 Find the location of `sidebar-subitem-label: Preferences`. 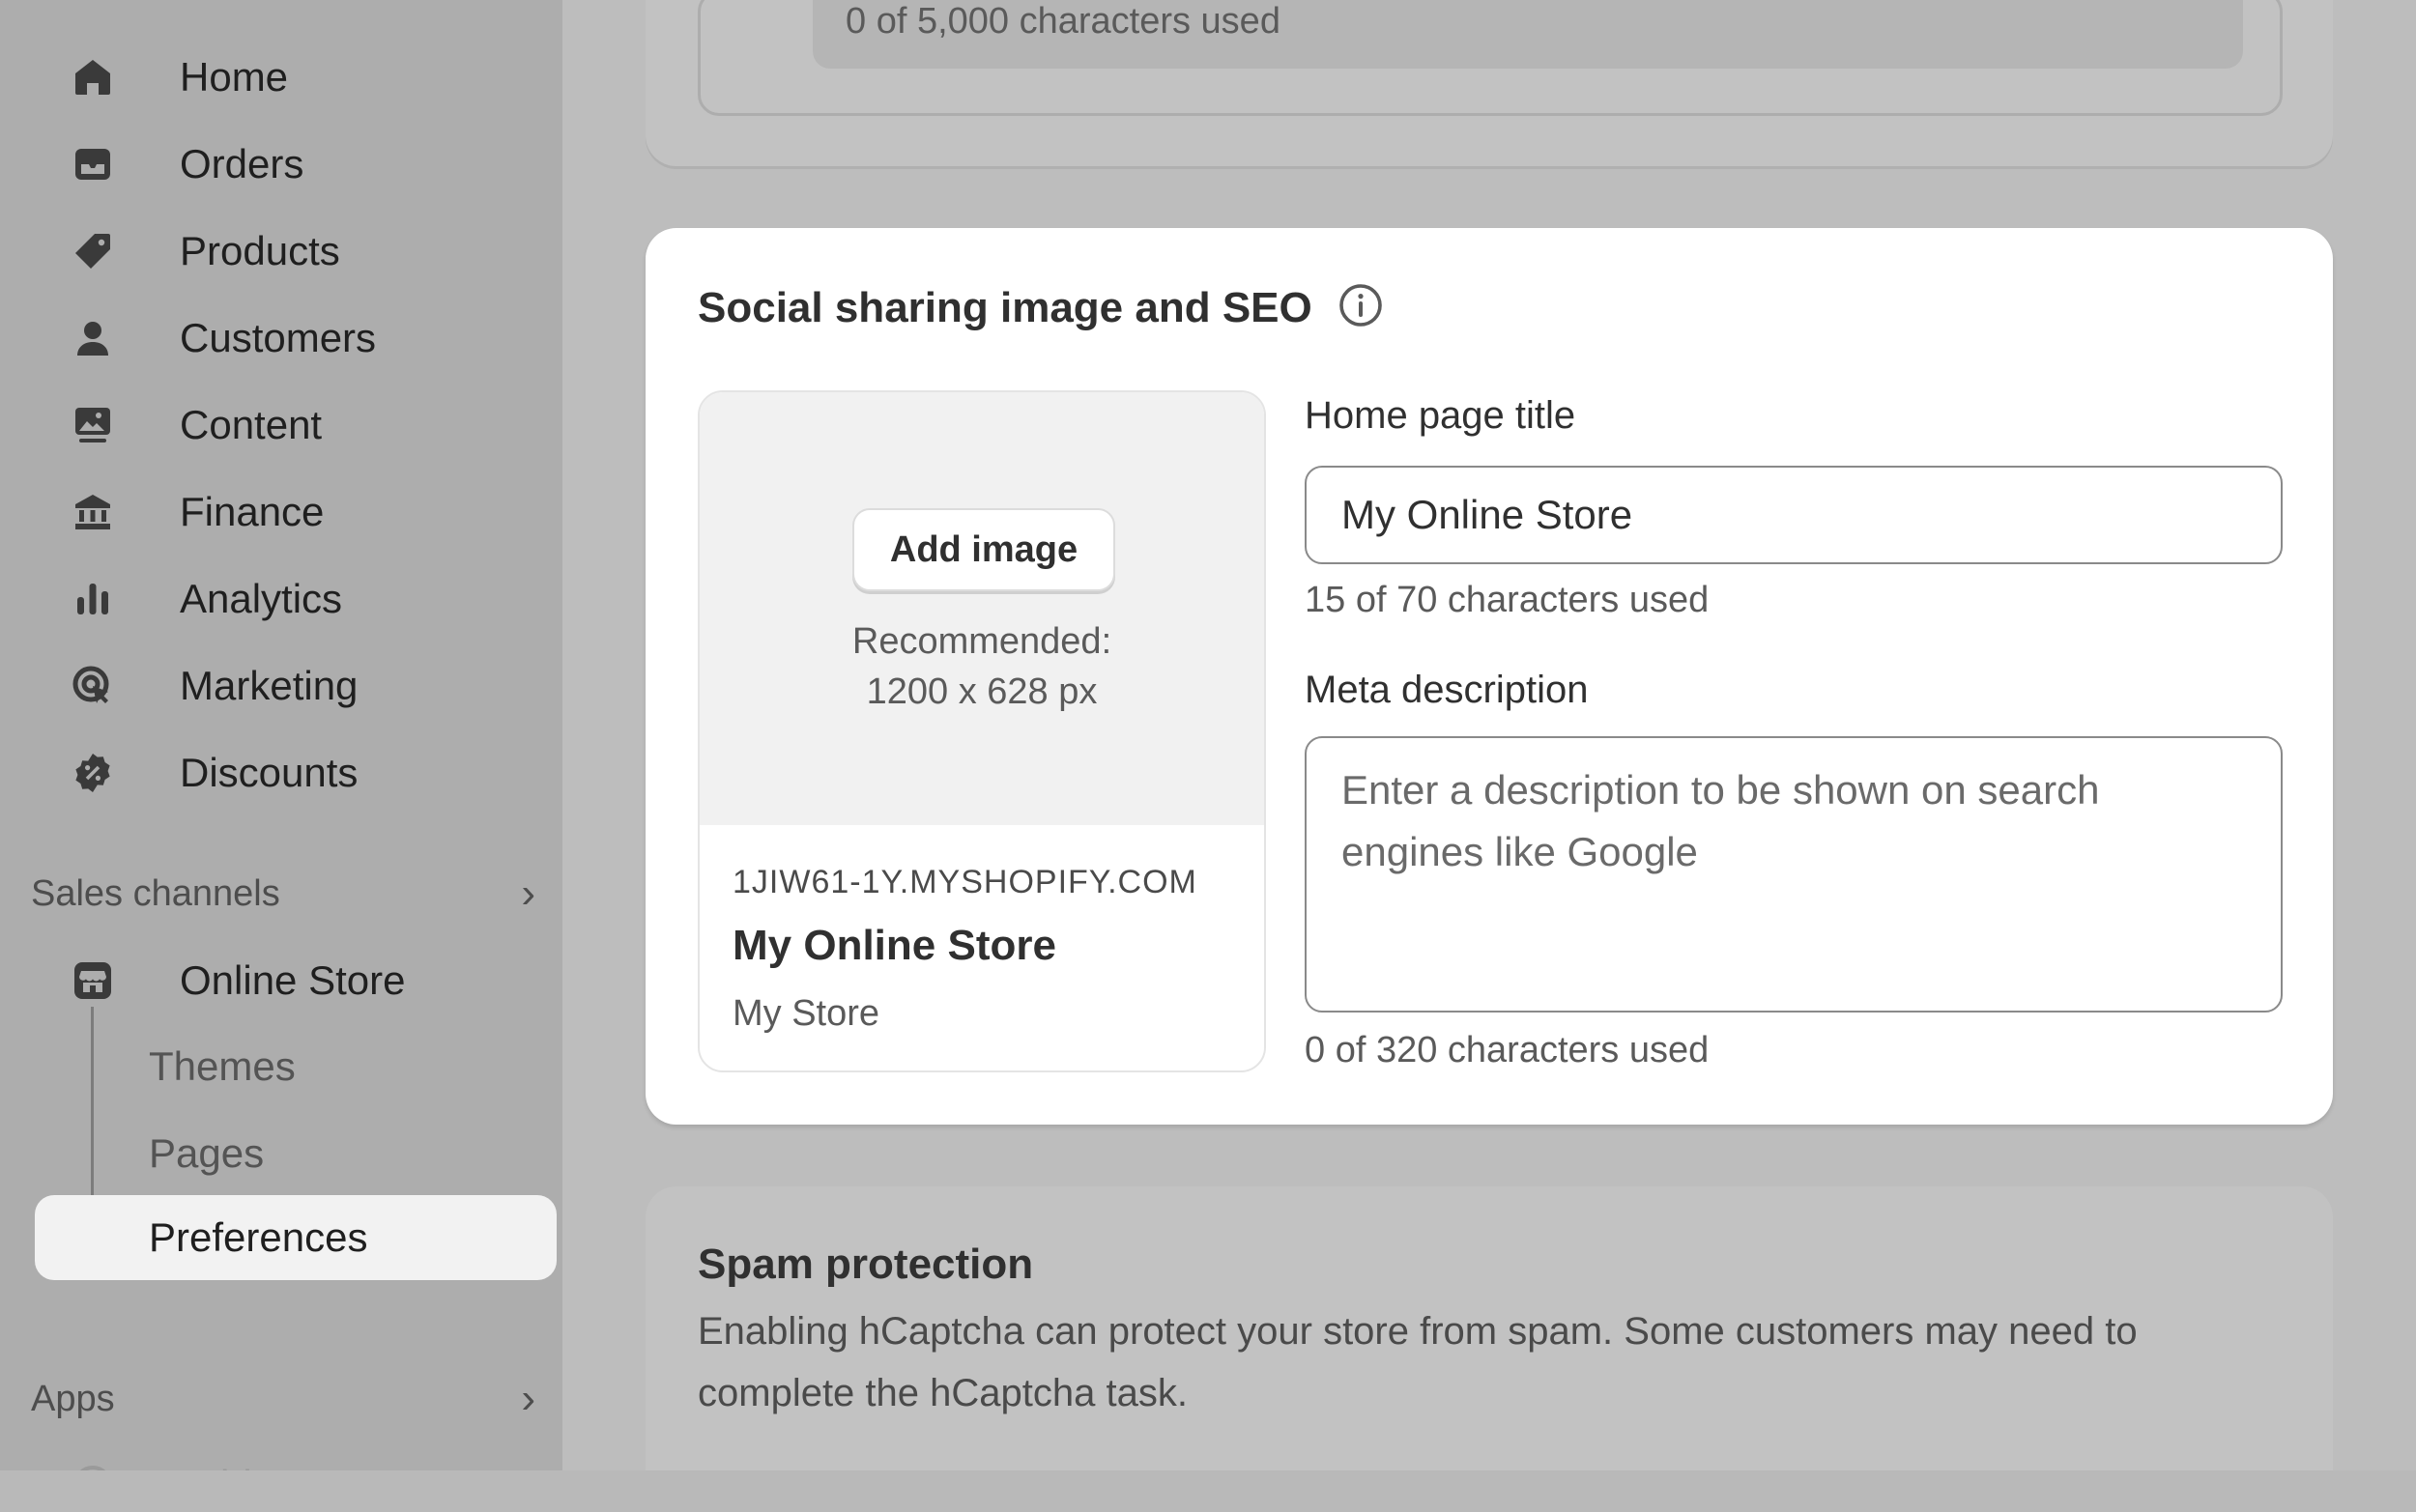

sidebar-subitem-label: Preferences is located at coordinates (258, 1237).